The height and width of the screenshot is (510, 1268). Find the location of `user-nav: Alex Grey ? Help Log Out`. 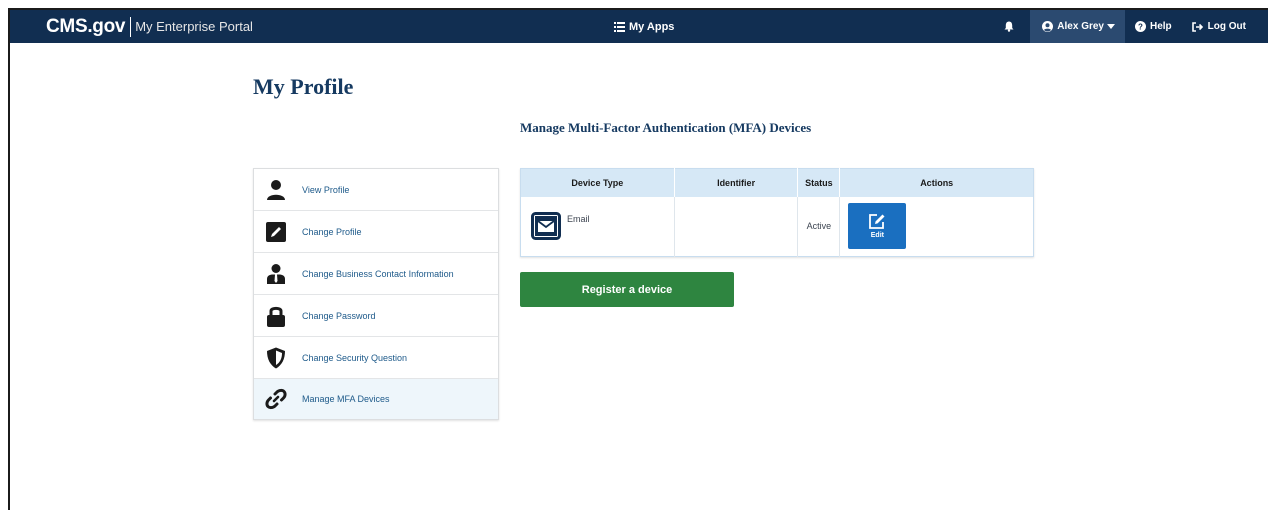

user-nav: Alex Grey ? Help Log Out is located at coordinates (1130, 26).